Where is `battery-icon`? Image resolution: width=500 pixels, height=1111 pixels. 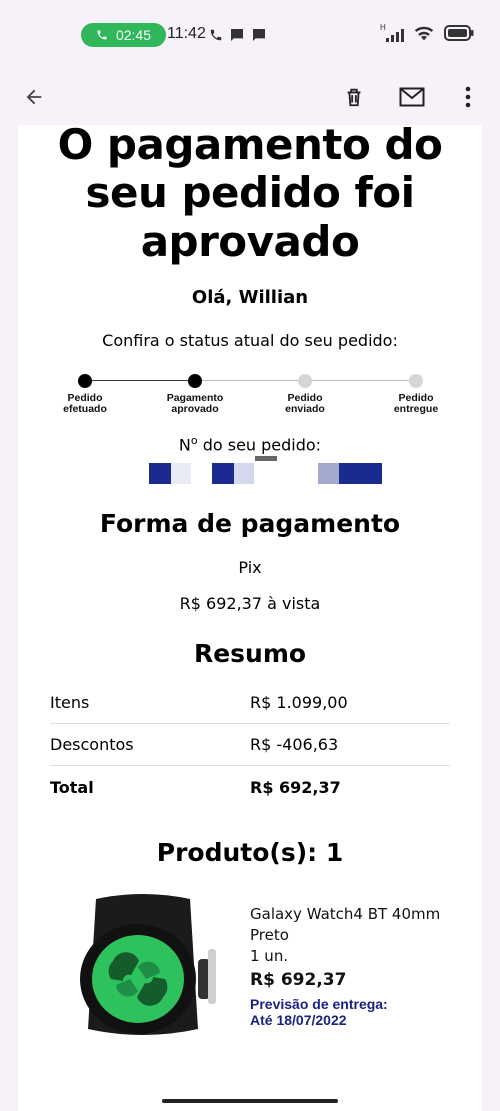
battery-icon is located at coordinates (459, 35).